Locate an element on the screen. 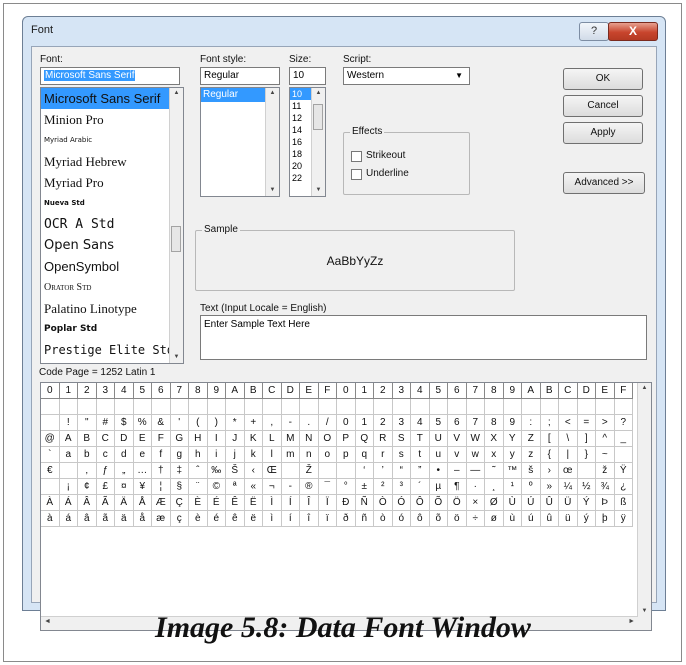  character-cell: ù is located at coordinates (512, 519).